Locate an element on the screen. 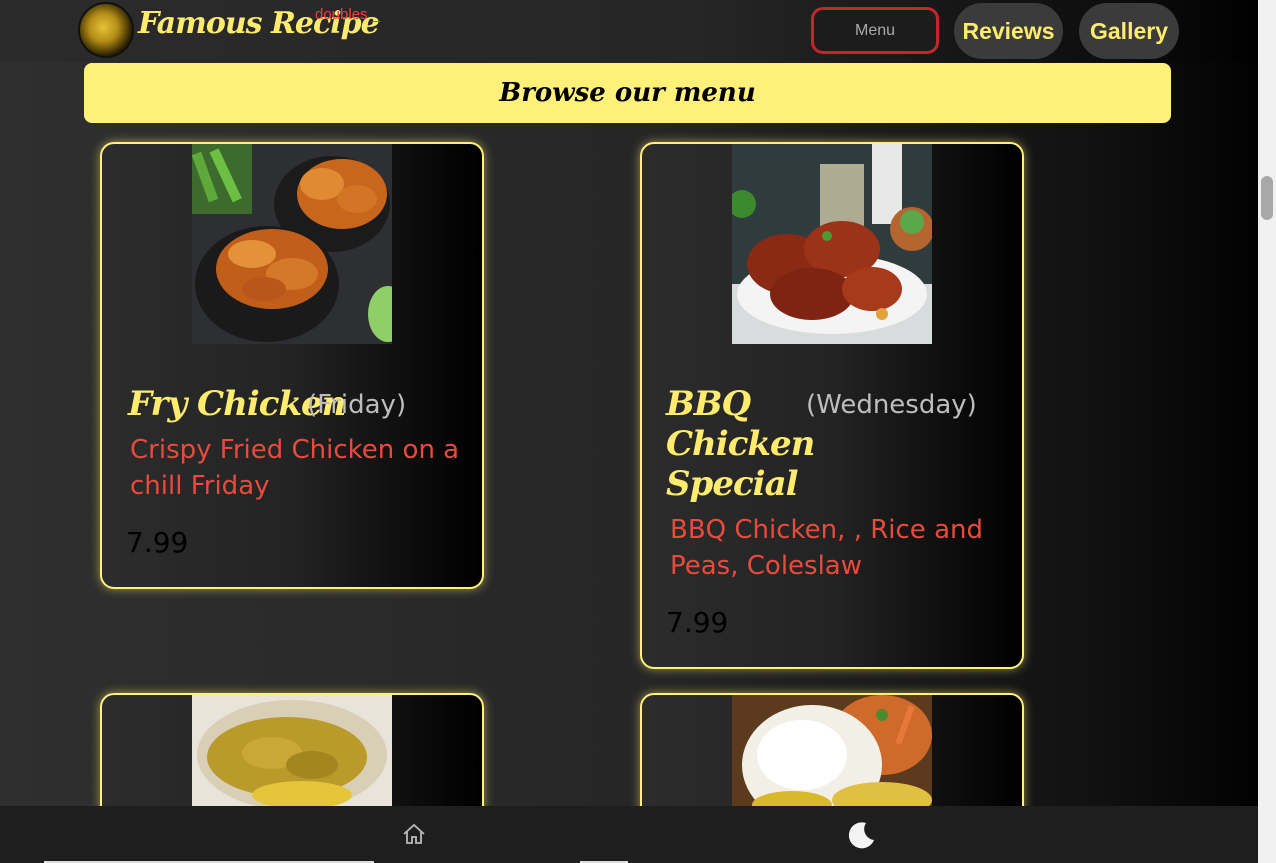  dish-day: (Wednesday) is located at coordinates (891, 405).